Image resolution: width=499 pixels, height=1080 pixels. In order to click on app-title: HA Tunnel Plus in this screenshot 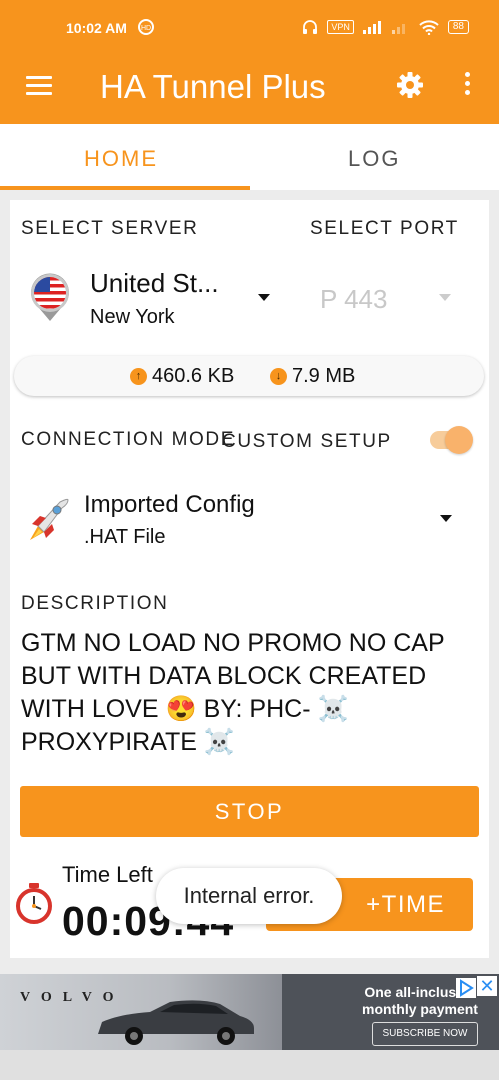, I will do `click(213, 86)`.